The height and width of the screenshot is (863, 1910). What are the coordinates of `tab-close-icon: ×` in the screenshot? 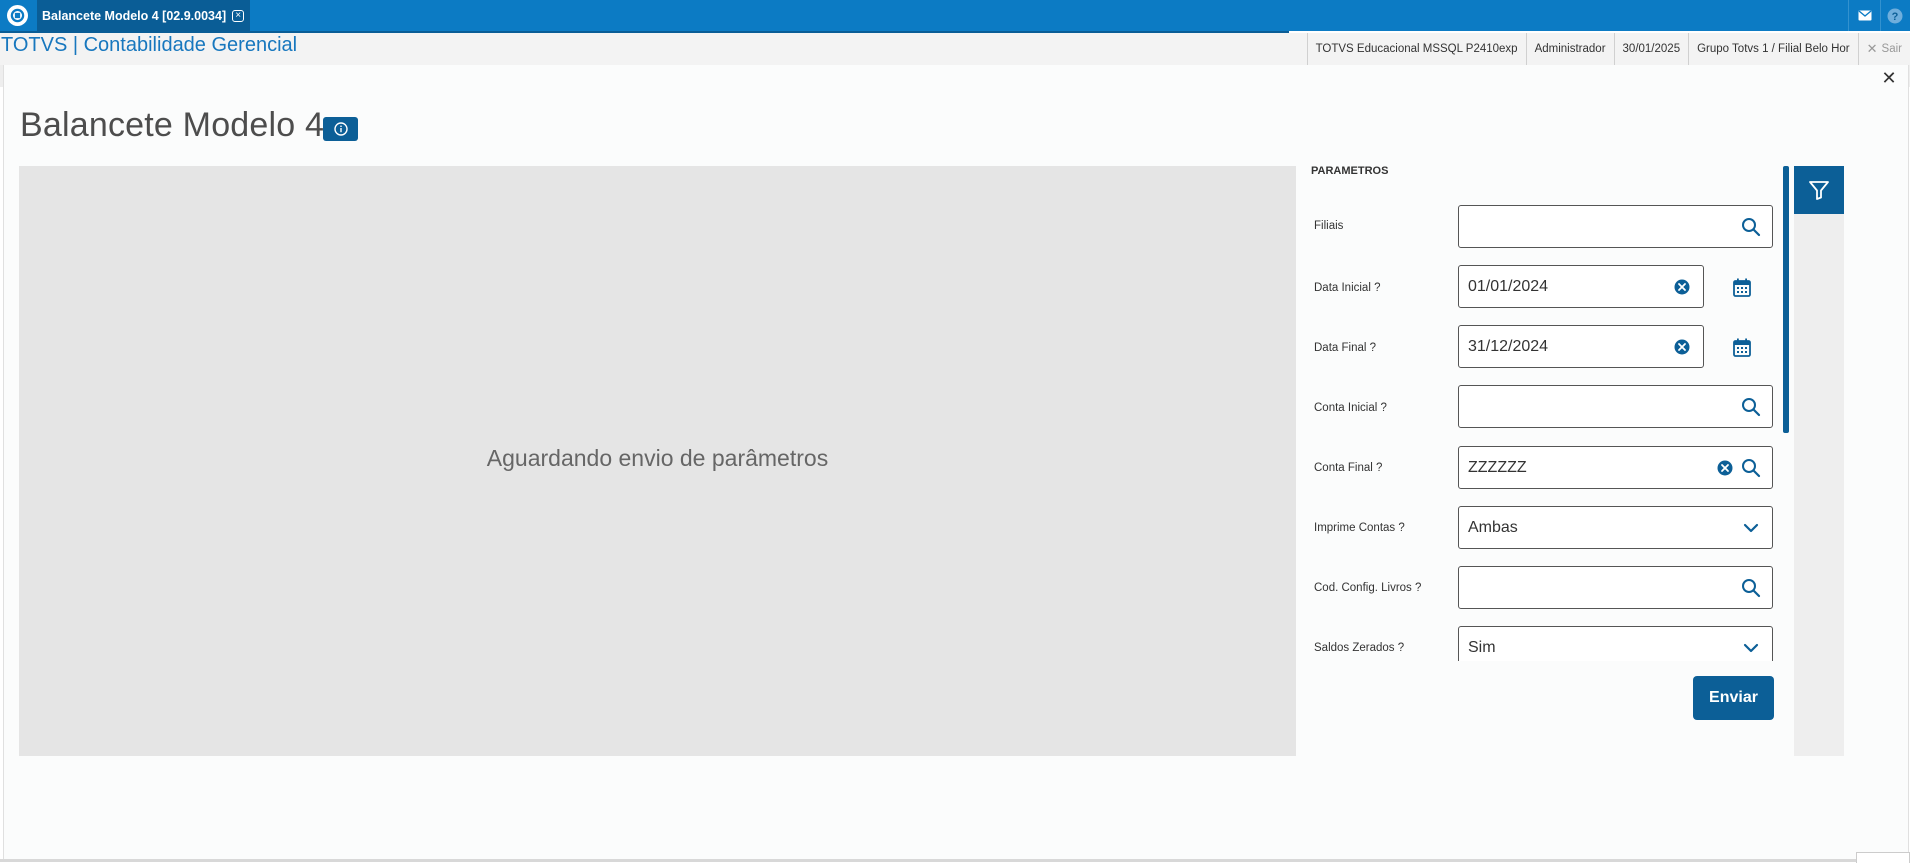 It's located at (238, 15).